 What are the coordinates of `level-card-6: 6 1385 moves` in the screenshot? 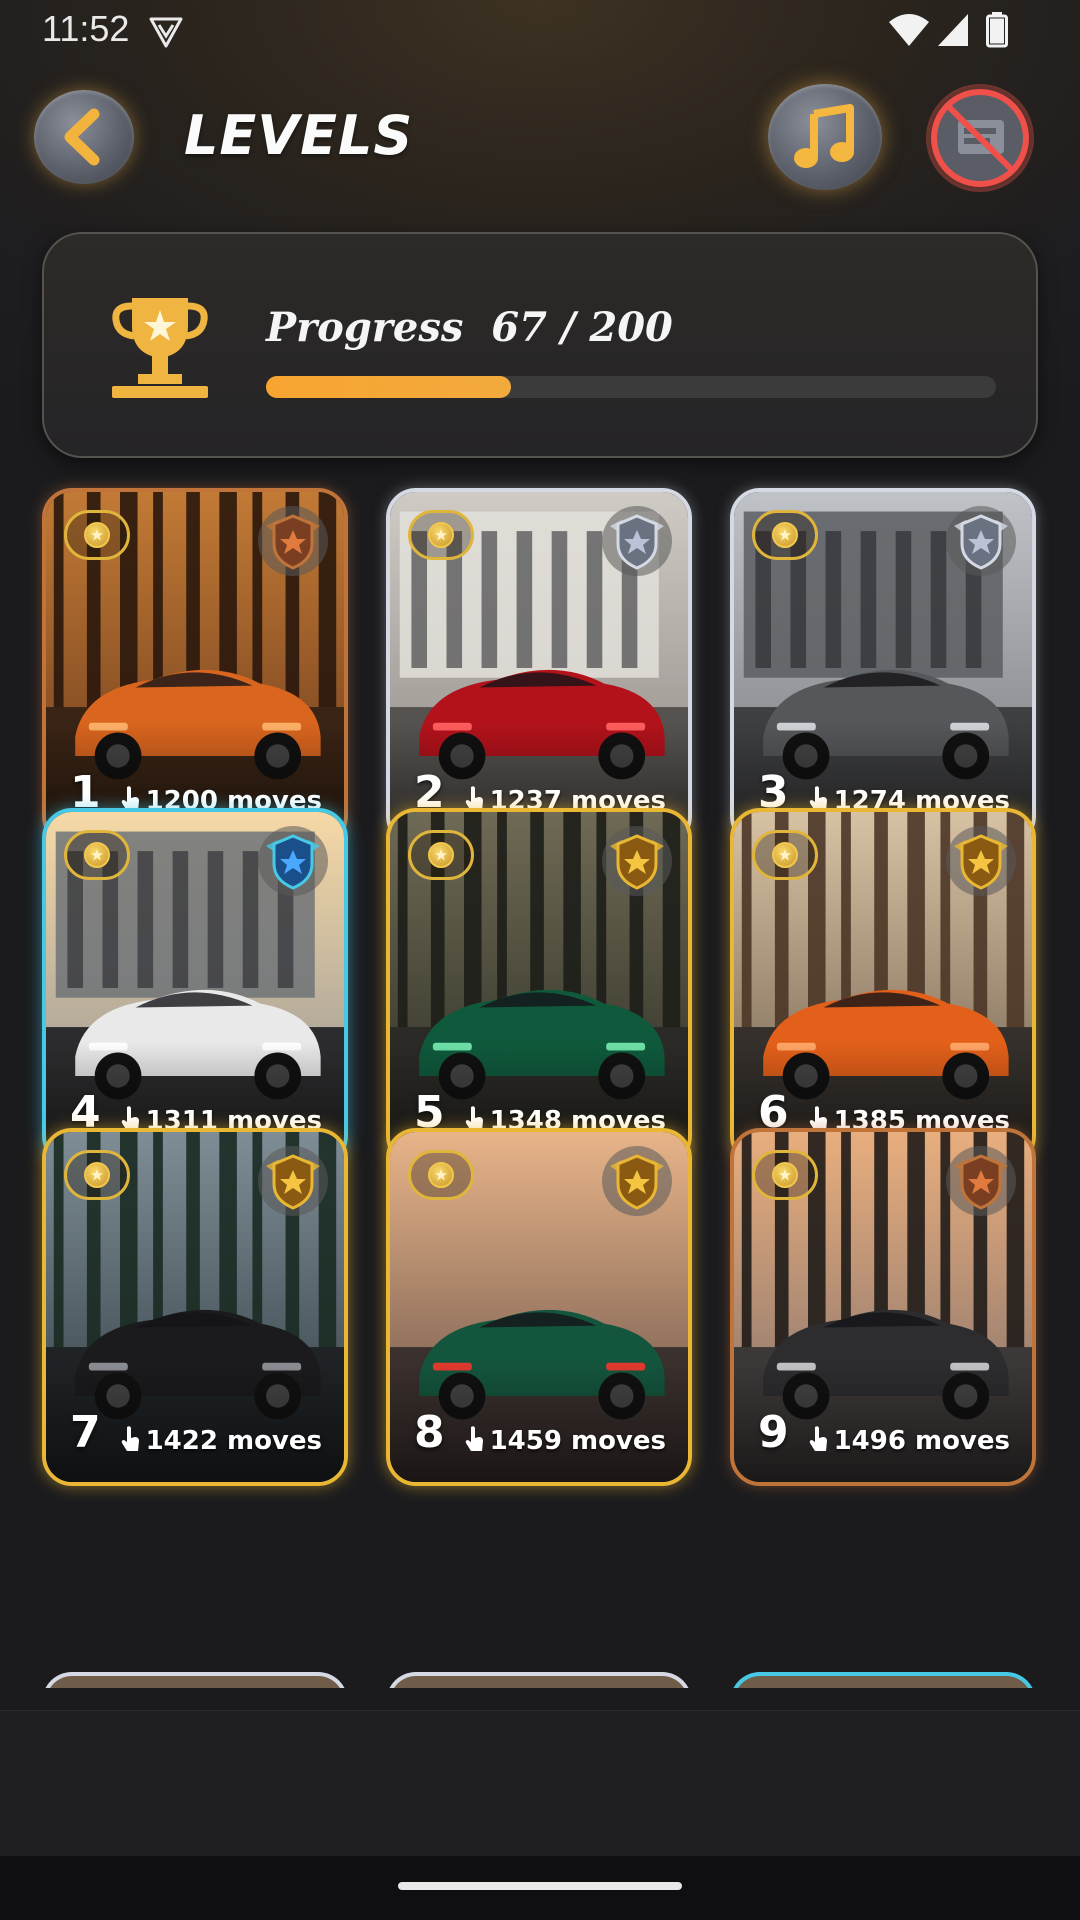 It's located at (883, 987).